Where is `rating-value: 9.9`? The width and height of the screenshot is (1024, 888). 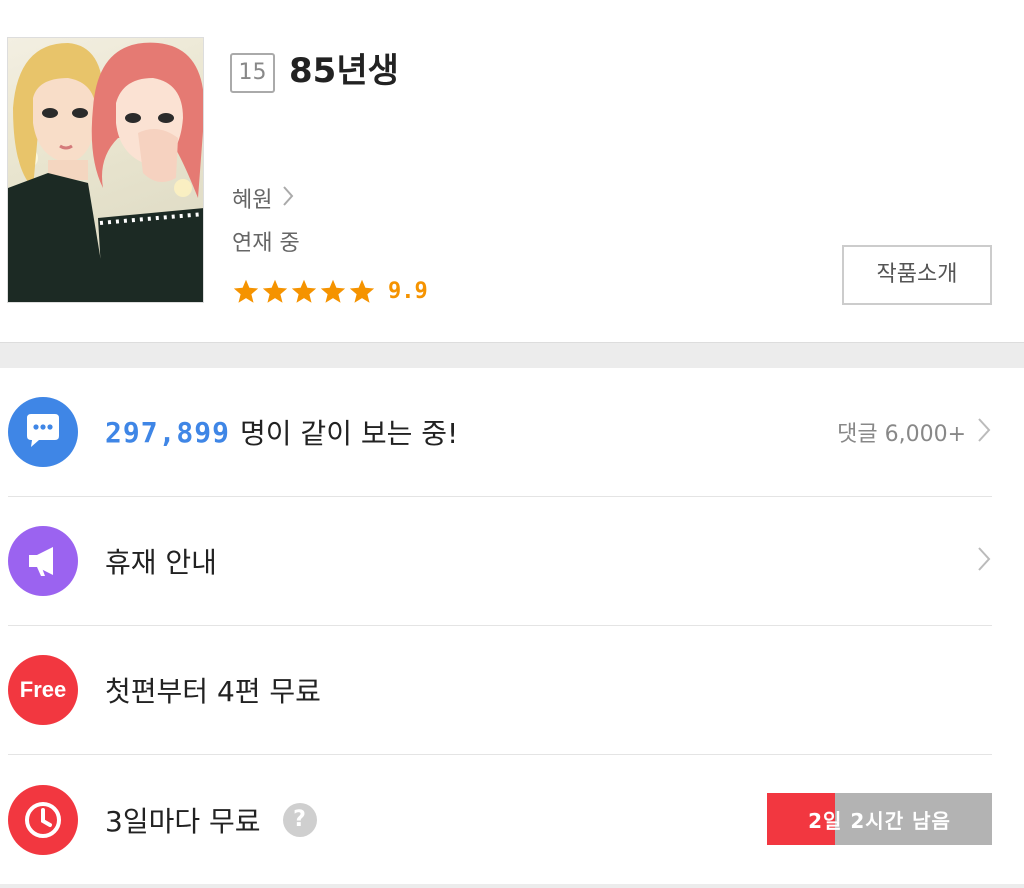 rating-value: 9.9 is located at coordinates (408, 291).